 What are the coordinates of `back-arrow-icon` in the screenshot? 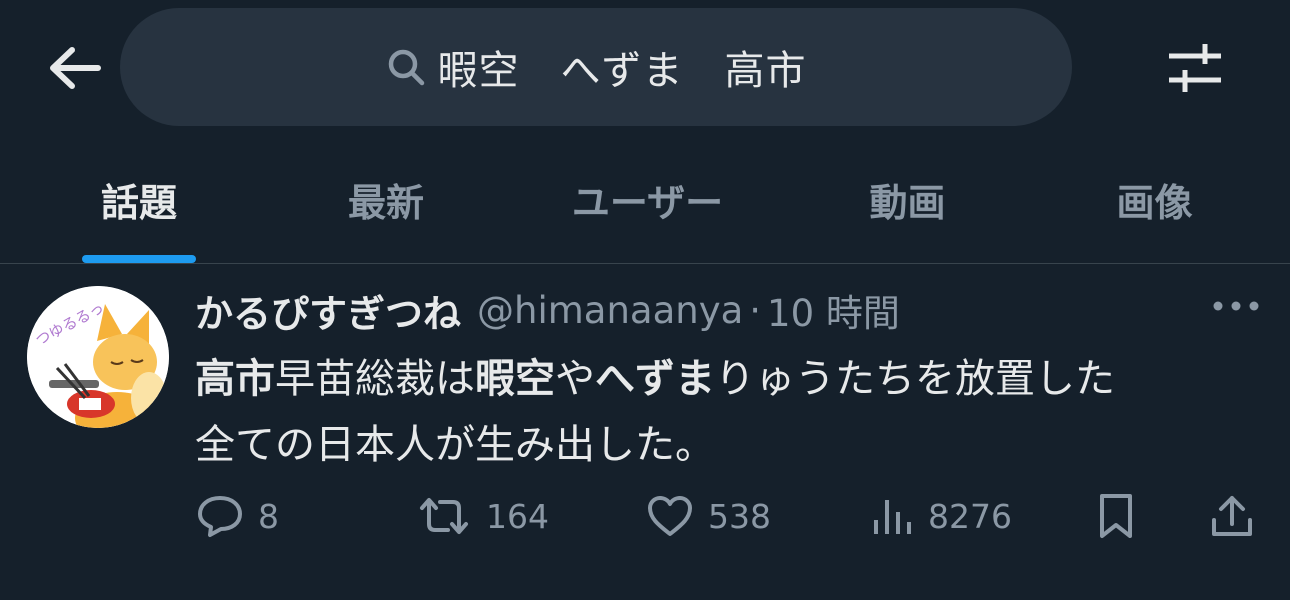 It's located at (75, 68).